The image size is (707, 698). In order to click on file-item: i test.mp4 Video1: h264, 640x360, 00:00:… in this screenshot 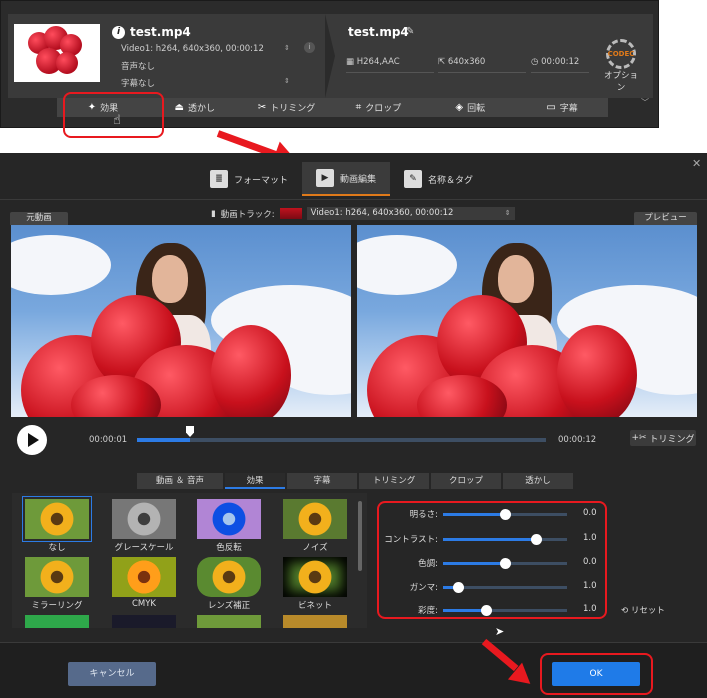, I will do `click(330, 56)`.